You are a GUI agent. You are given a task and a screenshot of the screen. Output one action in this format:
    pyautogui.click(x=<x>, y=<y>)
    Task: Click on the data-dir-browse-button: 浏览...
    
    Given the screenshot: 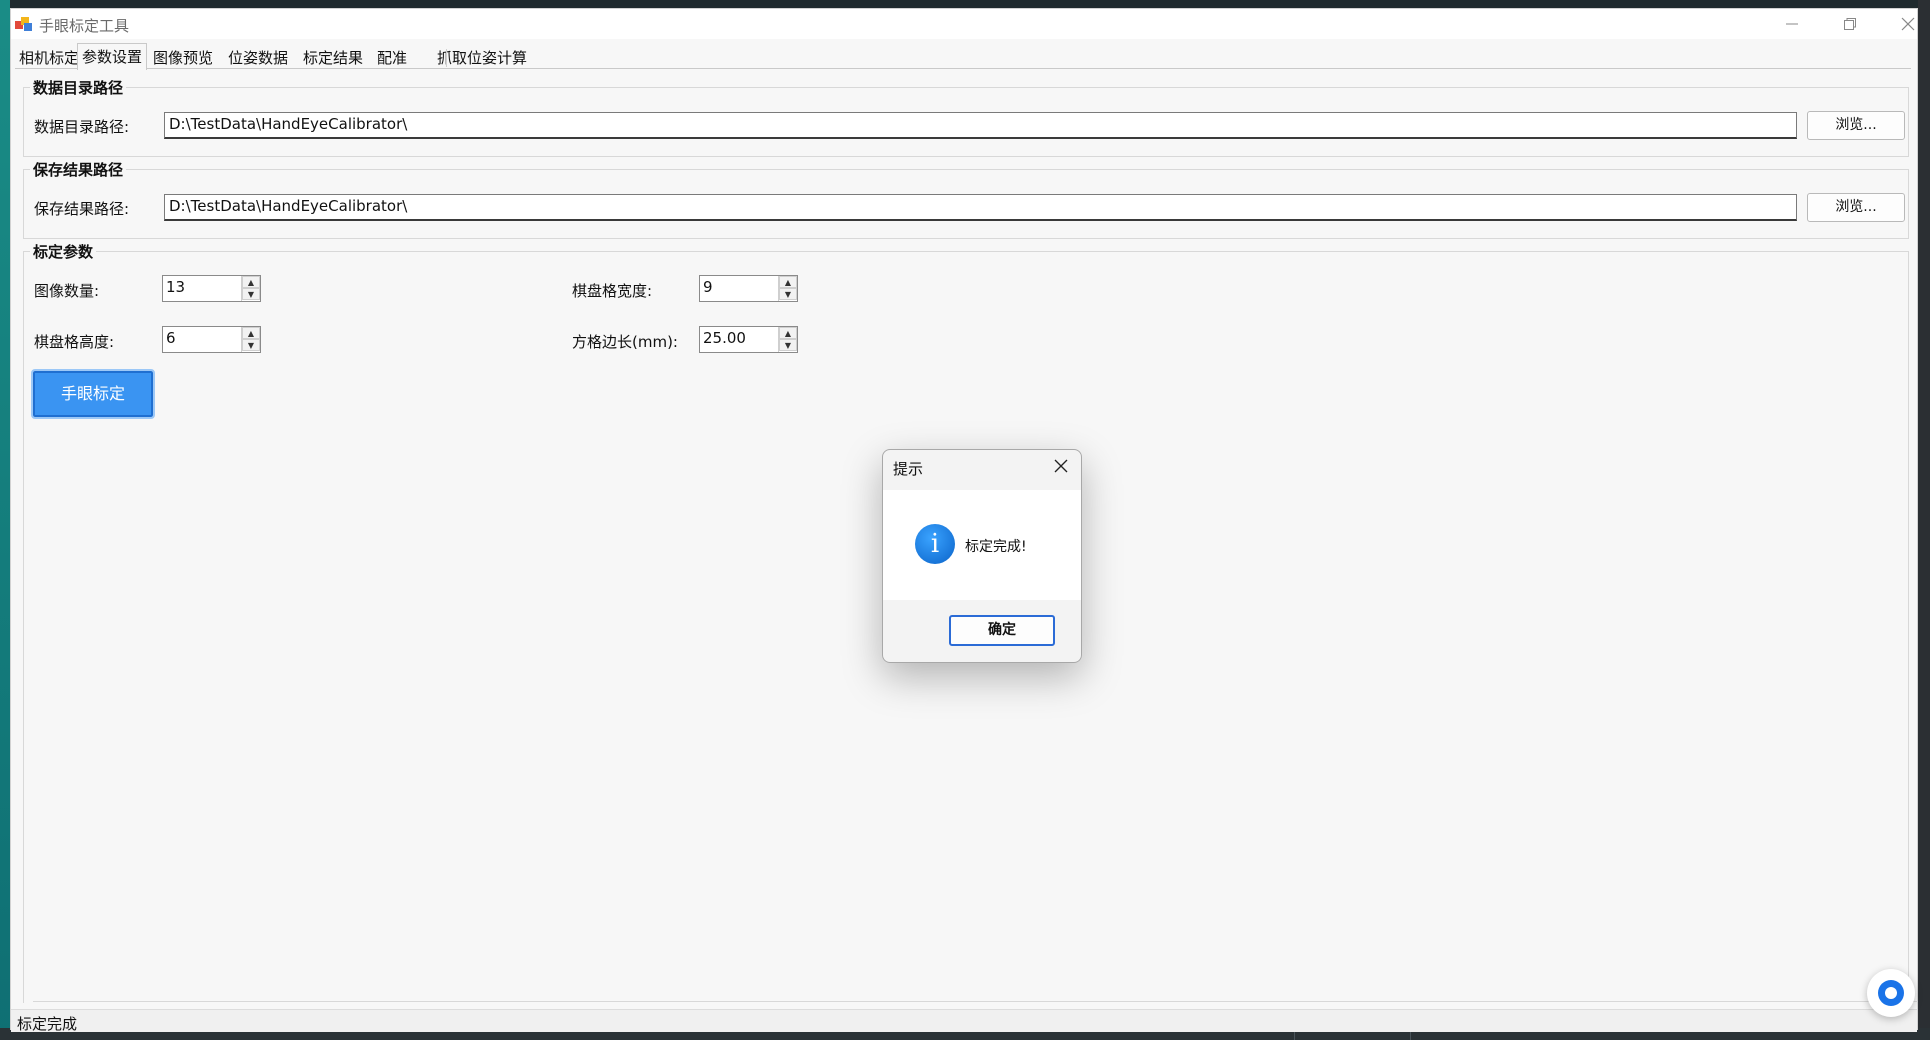 What is the action you would take?
    pyautogui.click(x=1856, y=125)
    